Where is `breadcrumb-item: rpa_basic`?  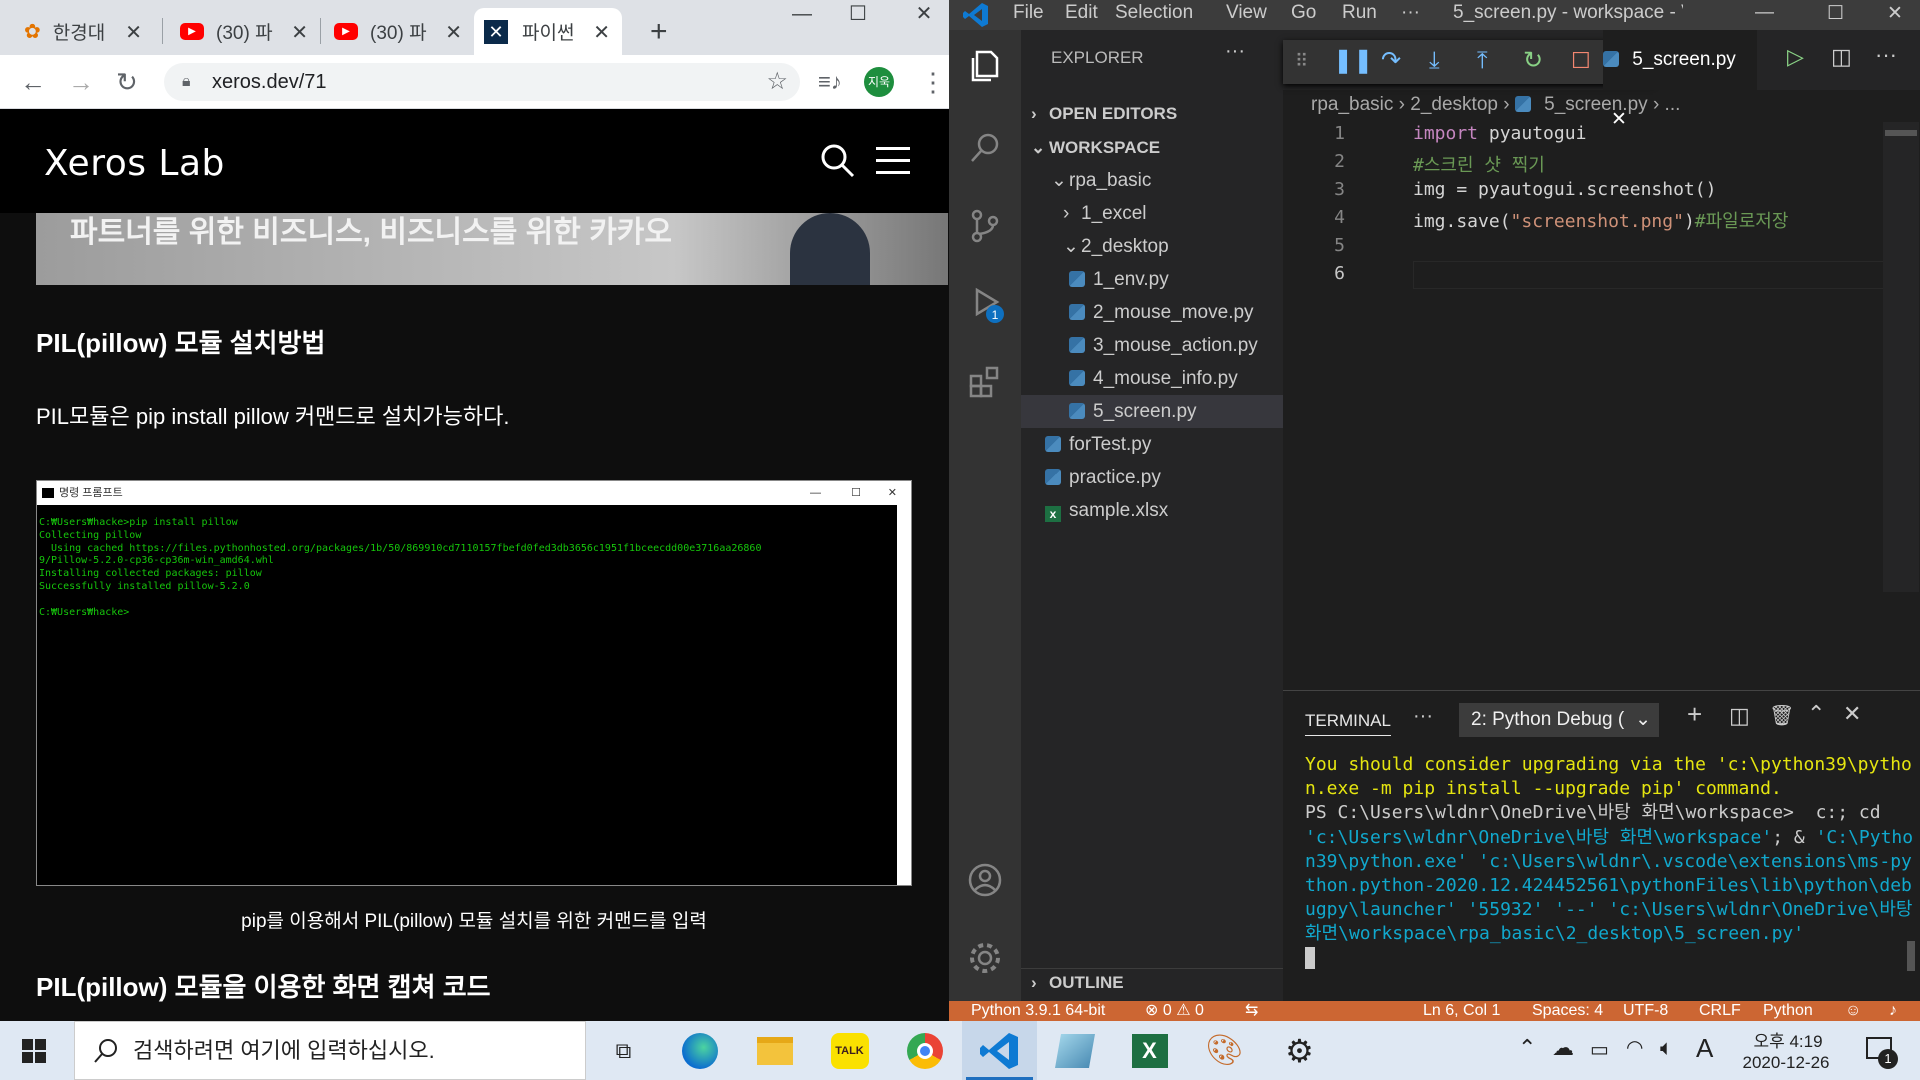 breadcrumb-item: rpa_basic is located at coordinates (1352, 104).